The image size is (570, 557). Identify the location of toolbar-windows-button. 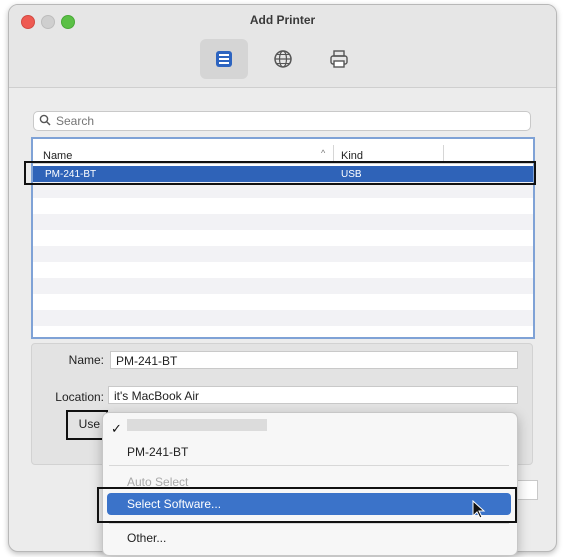
(339, 59).